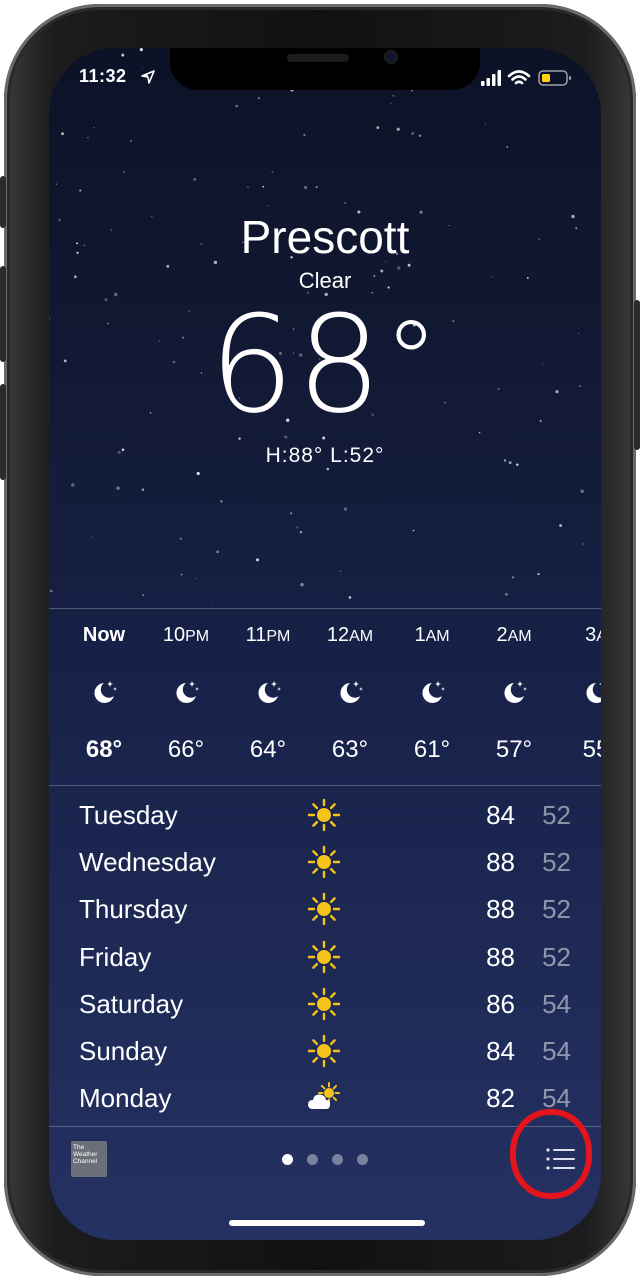 The width and height of the screenshot is (642, 1280). I want to click on hour-label: 1AM, so click(432, 635).